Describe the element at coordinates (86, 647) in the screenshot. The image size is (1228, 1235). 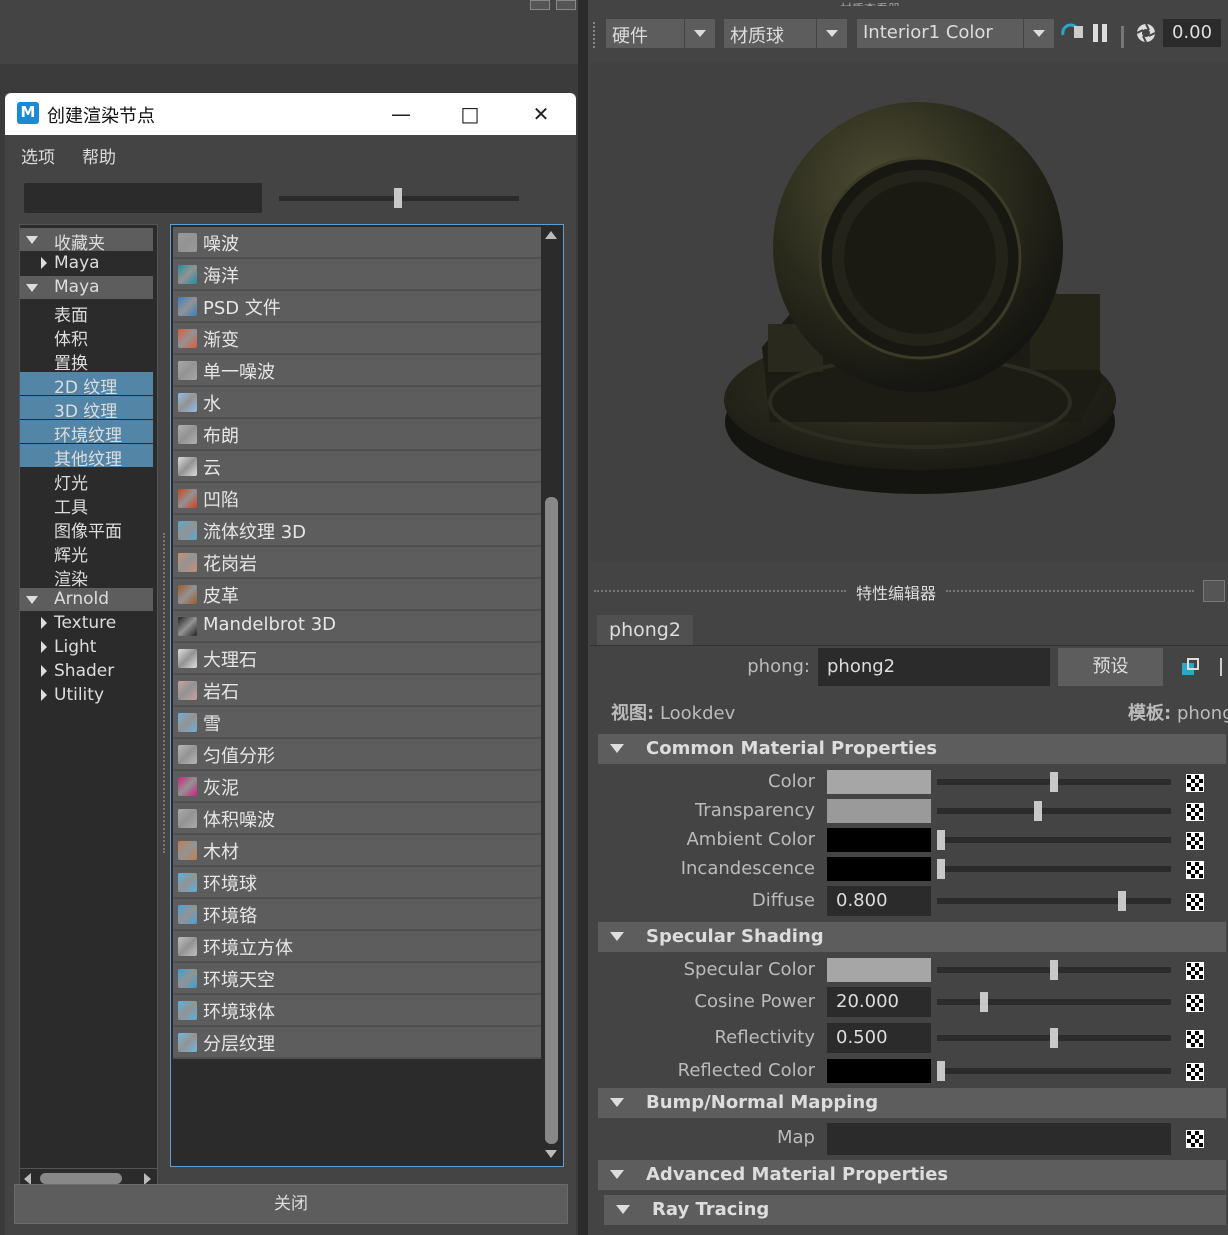
I see `tree-item: Light` at that location.